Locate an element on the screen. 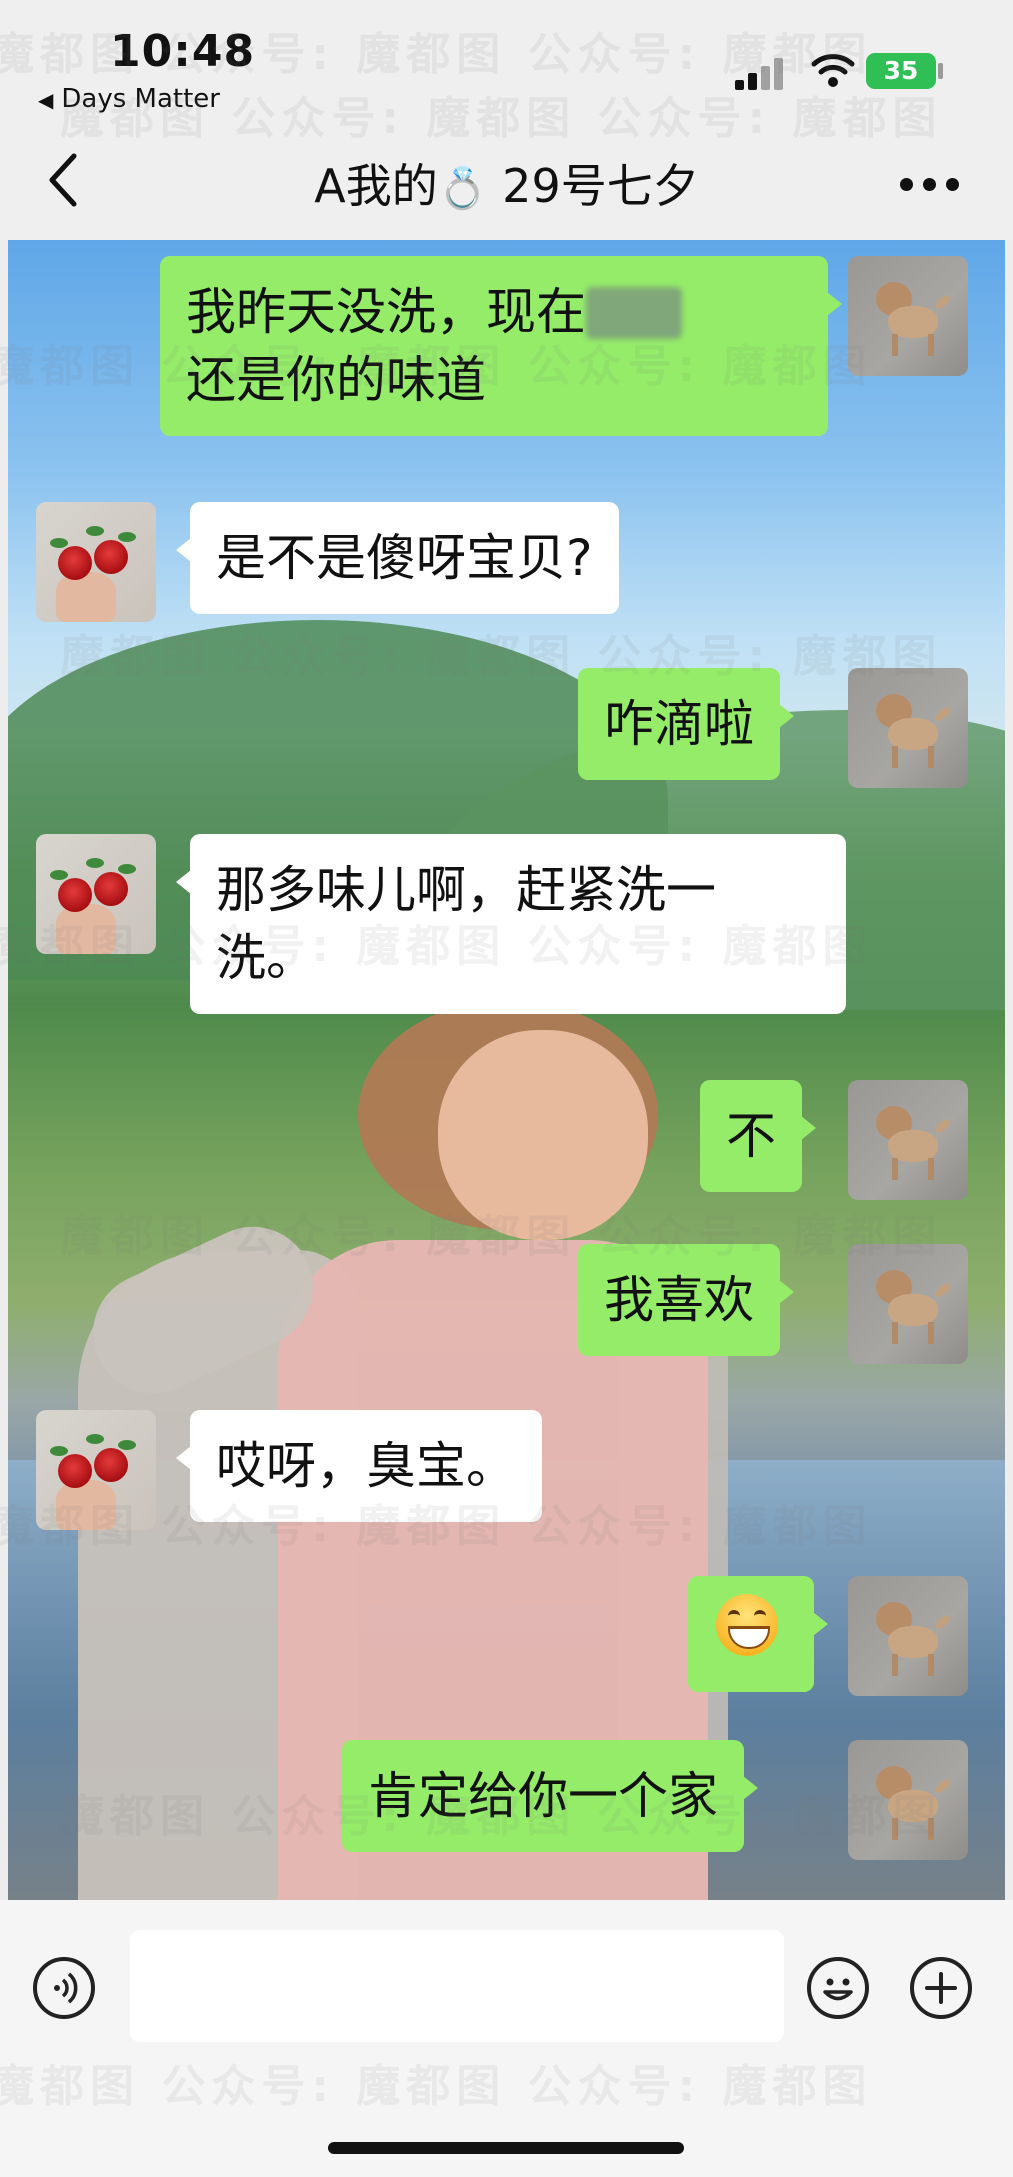  more-options-icon is located at coordinates (930, 185).